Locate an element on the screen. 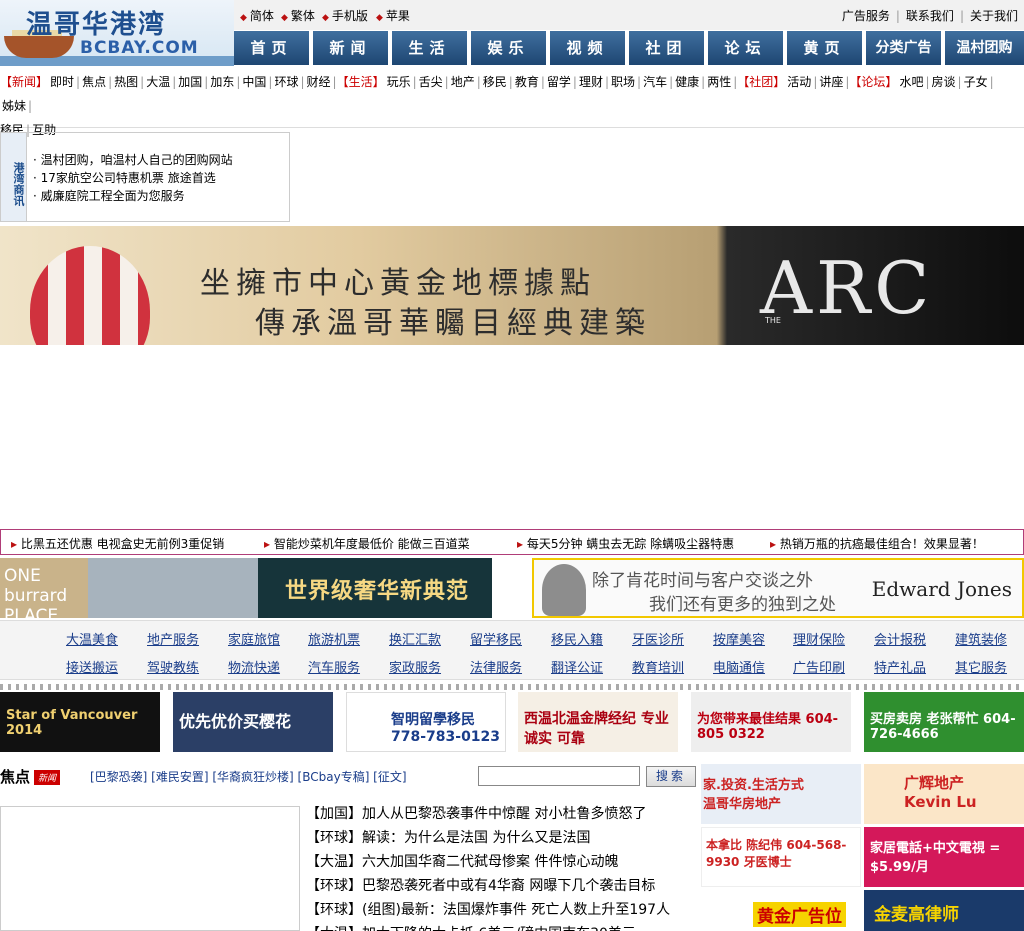 Image resolution: width=1024 pixels, height=931 pixels. ad-tile-sakura: 优先优价买樱花 is located at coordinates (253, 722).